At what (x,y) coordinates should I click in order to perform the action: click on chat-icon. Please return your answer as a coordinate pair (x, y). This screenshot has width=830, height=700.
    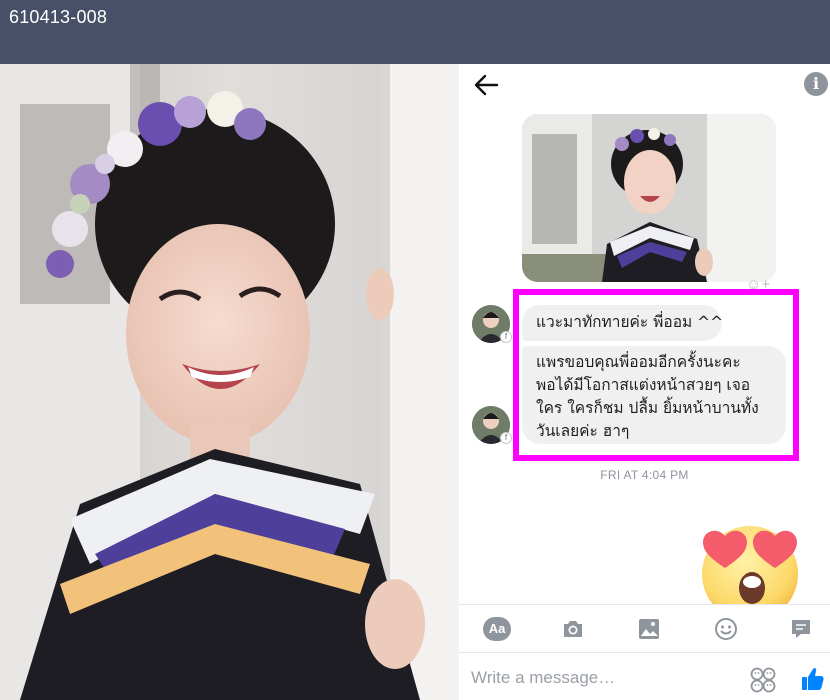
    Looking at the image, I should click on (801, 629).